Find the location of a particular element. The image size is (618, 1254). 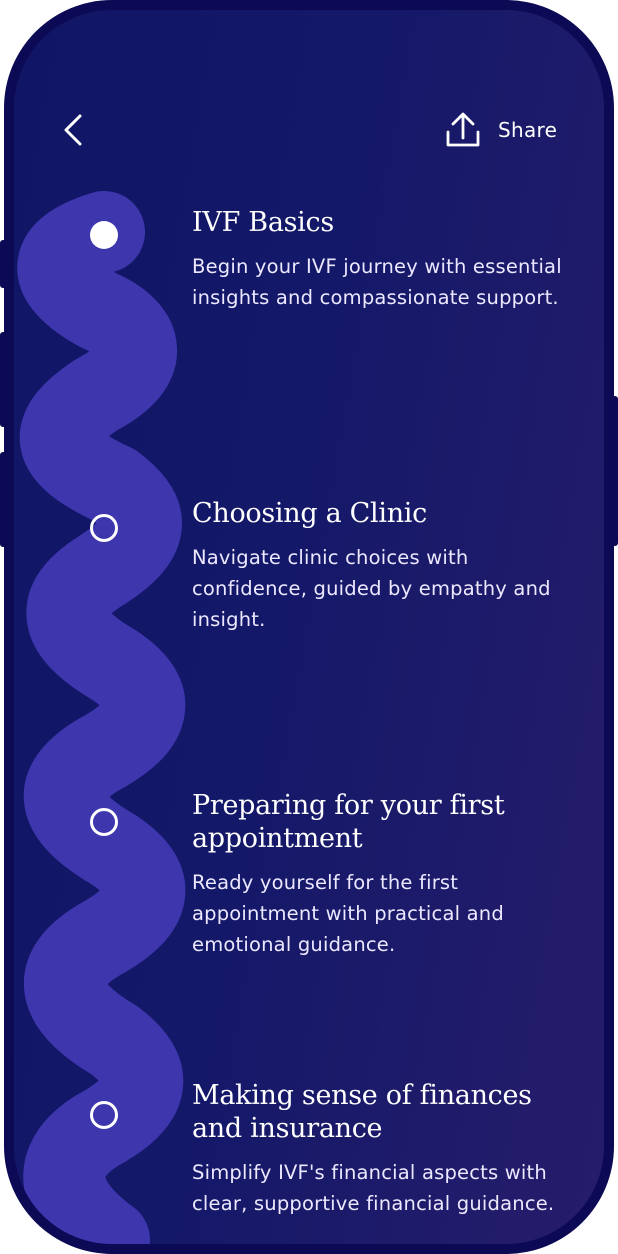

step-marker-current is located at coordinates (104, 235).